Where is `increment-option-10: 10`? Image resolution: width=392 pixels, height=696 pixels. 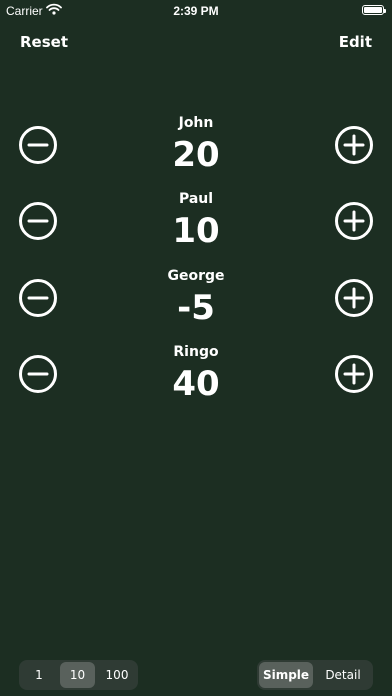 increment-option-10: 10 is located at coordinates (77, 675).